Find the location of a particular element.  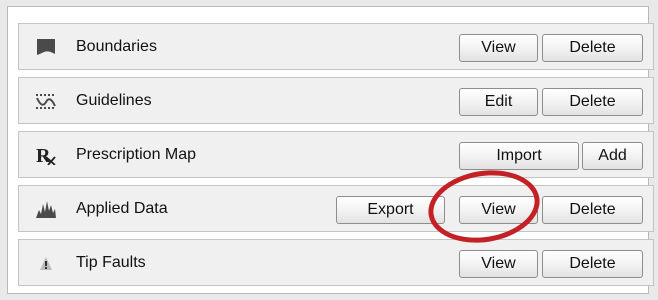

prescription-add-button: Add is located at coordinates (612, 156).